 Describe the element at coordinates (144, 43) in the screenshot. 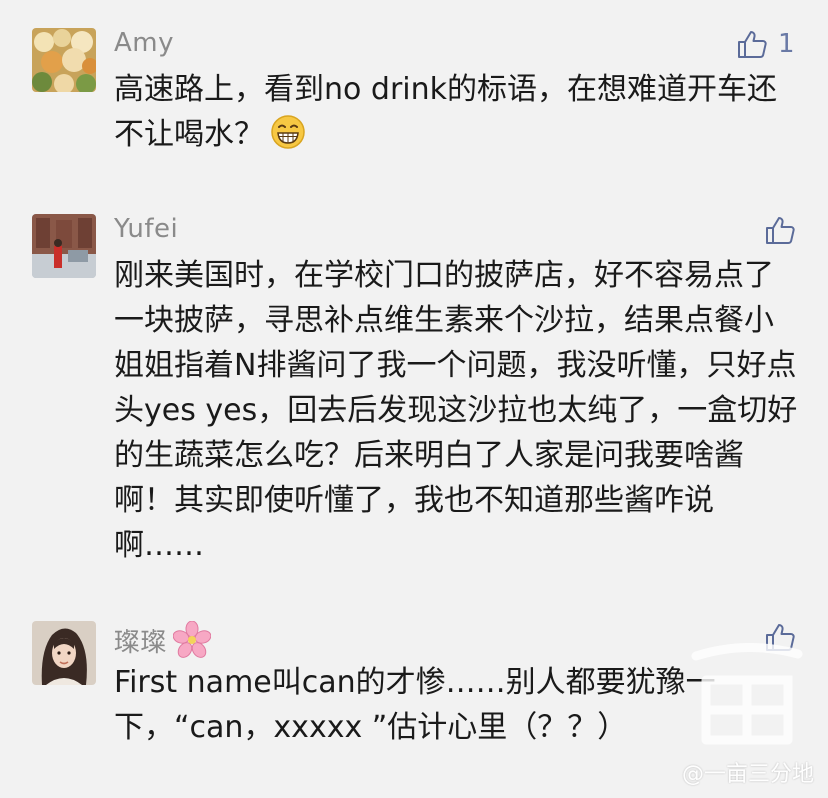

I see `commenter-name: Amy` at that location.